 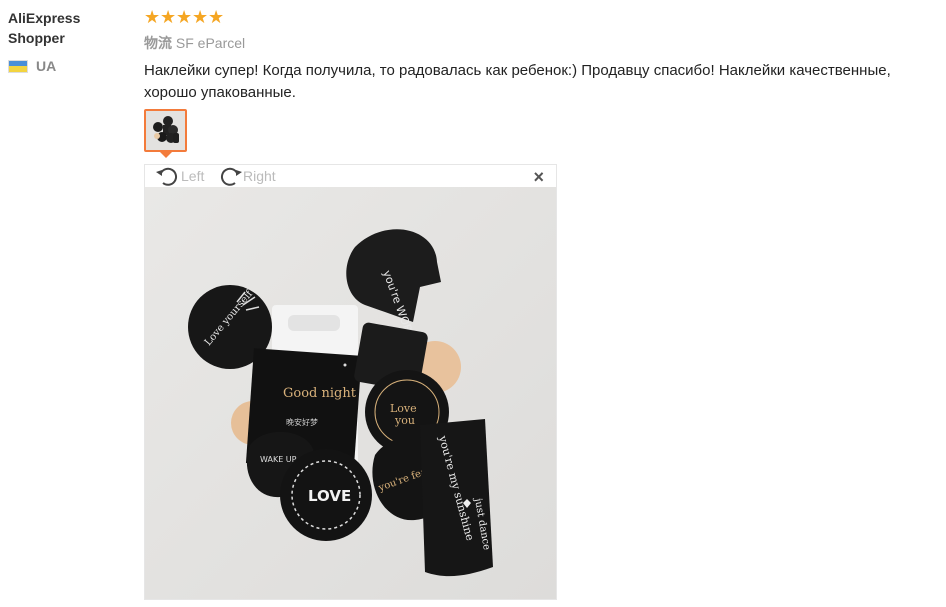 What do you see at coordinates (166, 155) in the screenshot?
I see `thumbnail-selected-indicator` at bounding box center [166, 155].